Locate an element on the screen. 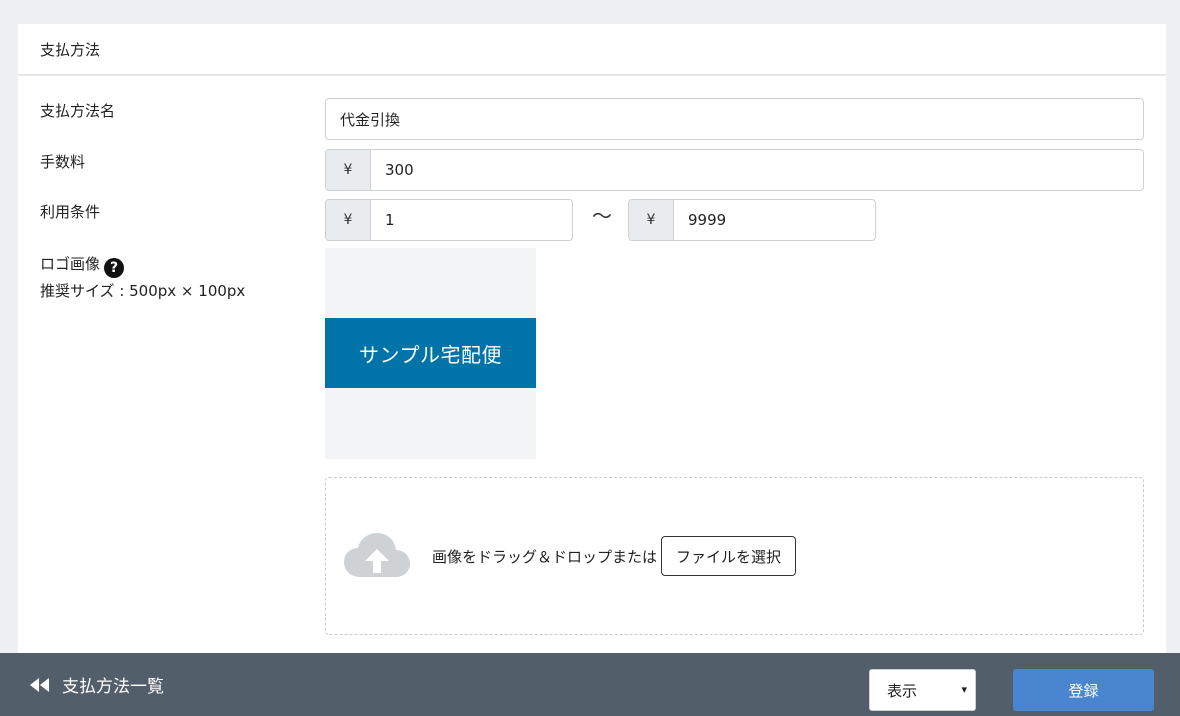  logo-size-hint: 推奨サイズ : 500px × 100px is located at coordinates (143, 291).